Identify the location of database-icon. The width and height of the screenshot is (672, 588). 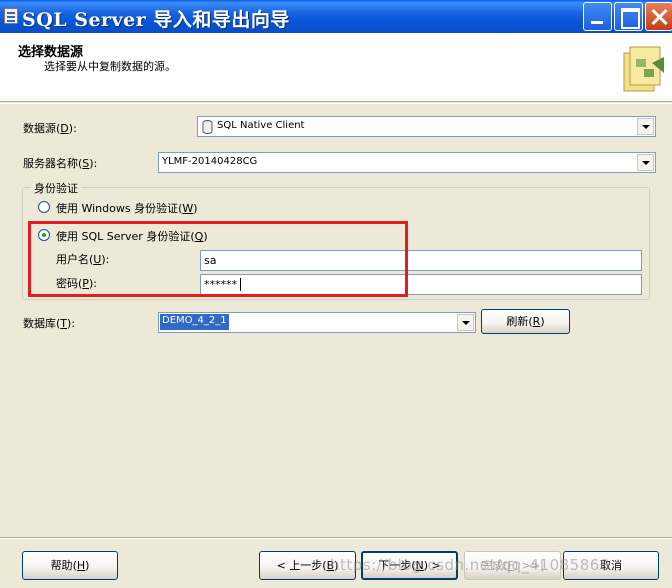
(207, 127).